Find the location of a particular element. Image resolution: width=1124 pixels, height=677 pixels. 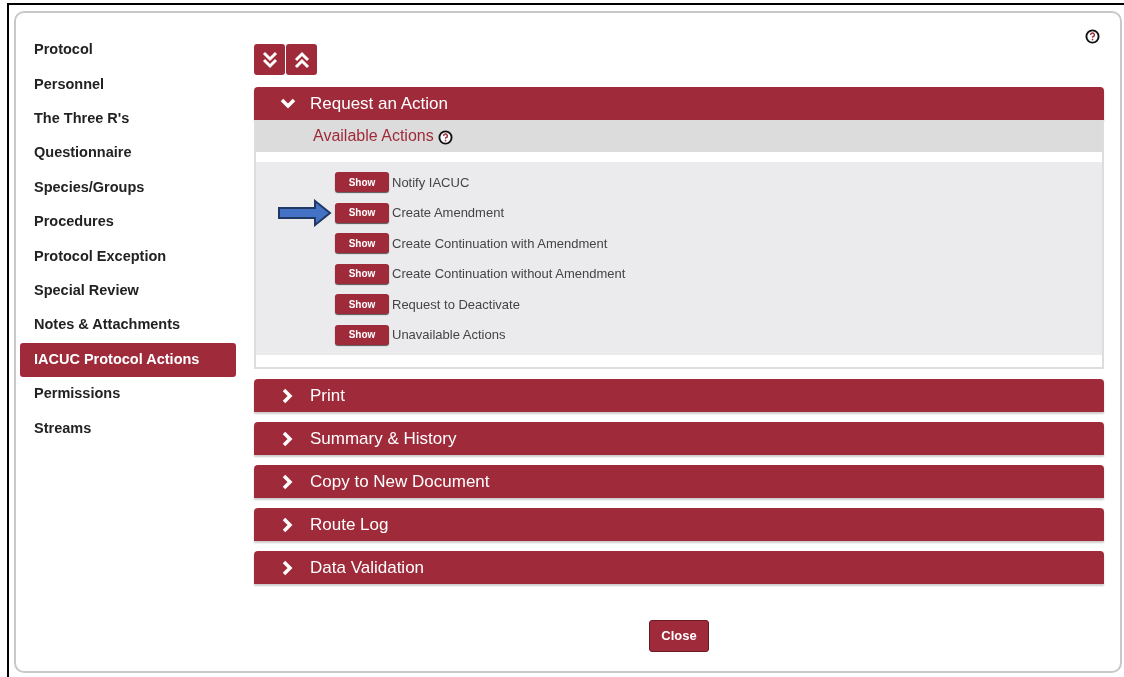

sidebar-item: Permissions is located at coordinates (128, 394).